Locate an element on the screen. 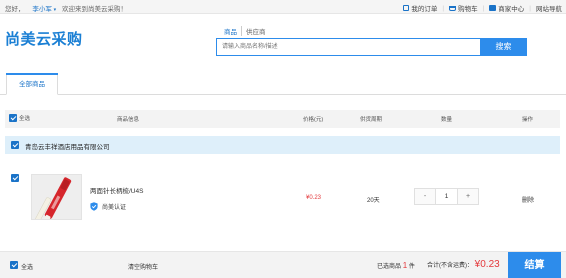  item-price: ¥0.23 is located at coordinates (314, 198).